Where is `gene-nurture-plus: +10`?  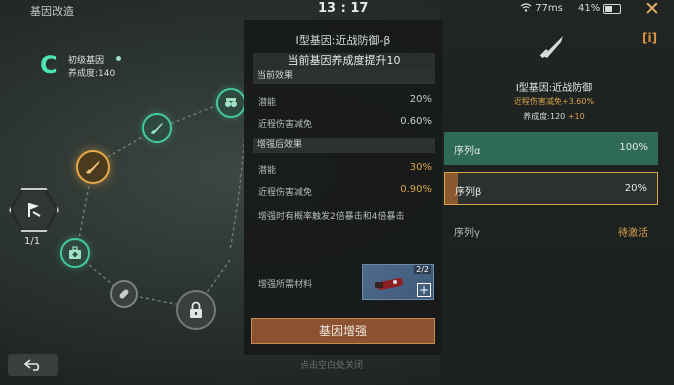 gene-nurture-plus: +10 is located at coordinates (576, 116).